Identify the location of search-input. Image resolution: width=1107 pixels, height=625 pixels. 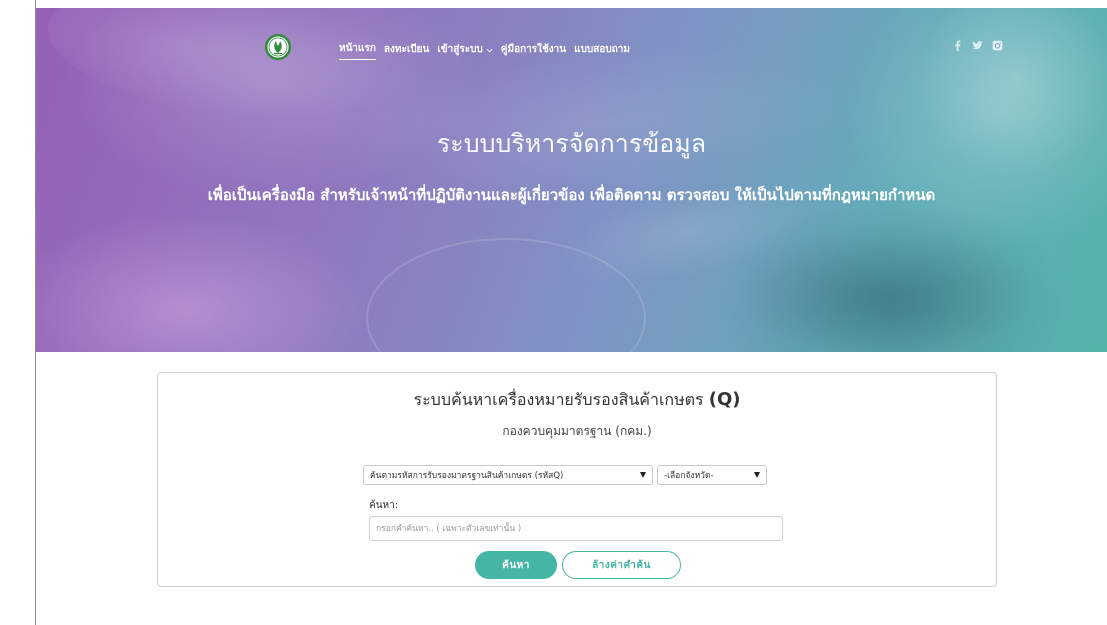
(576, 528).